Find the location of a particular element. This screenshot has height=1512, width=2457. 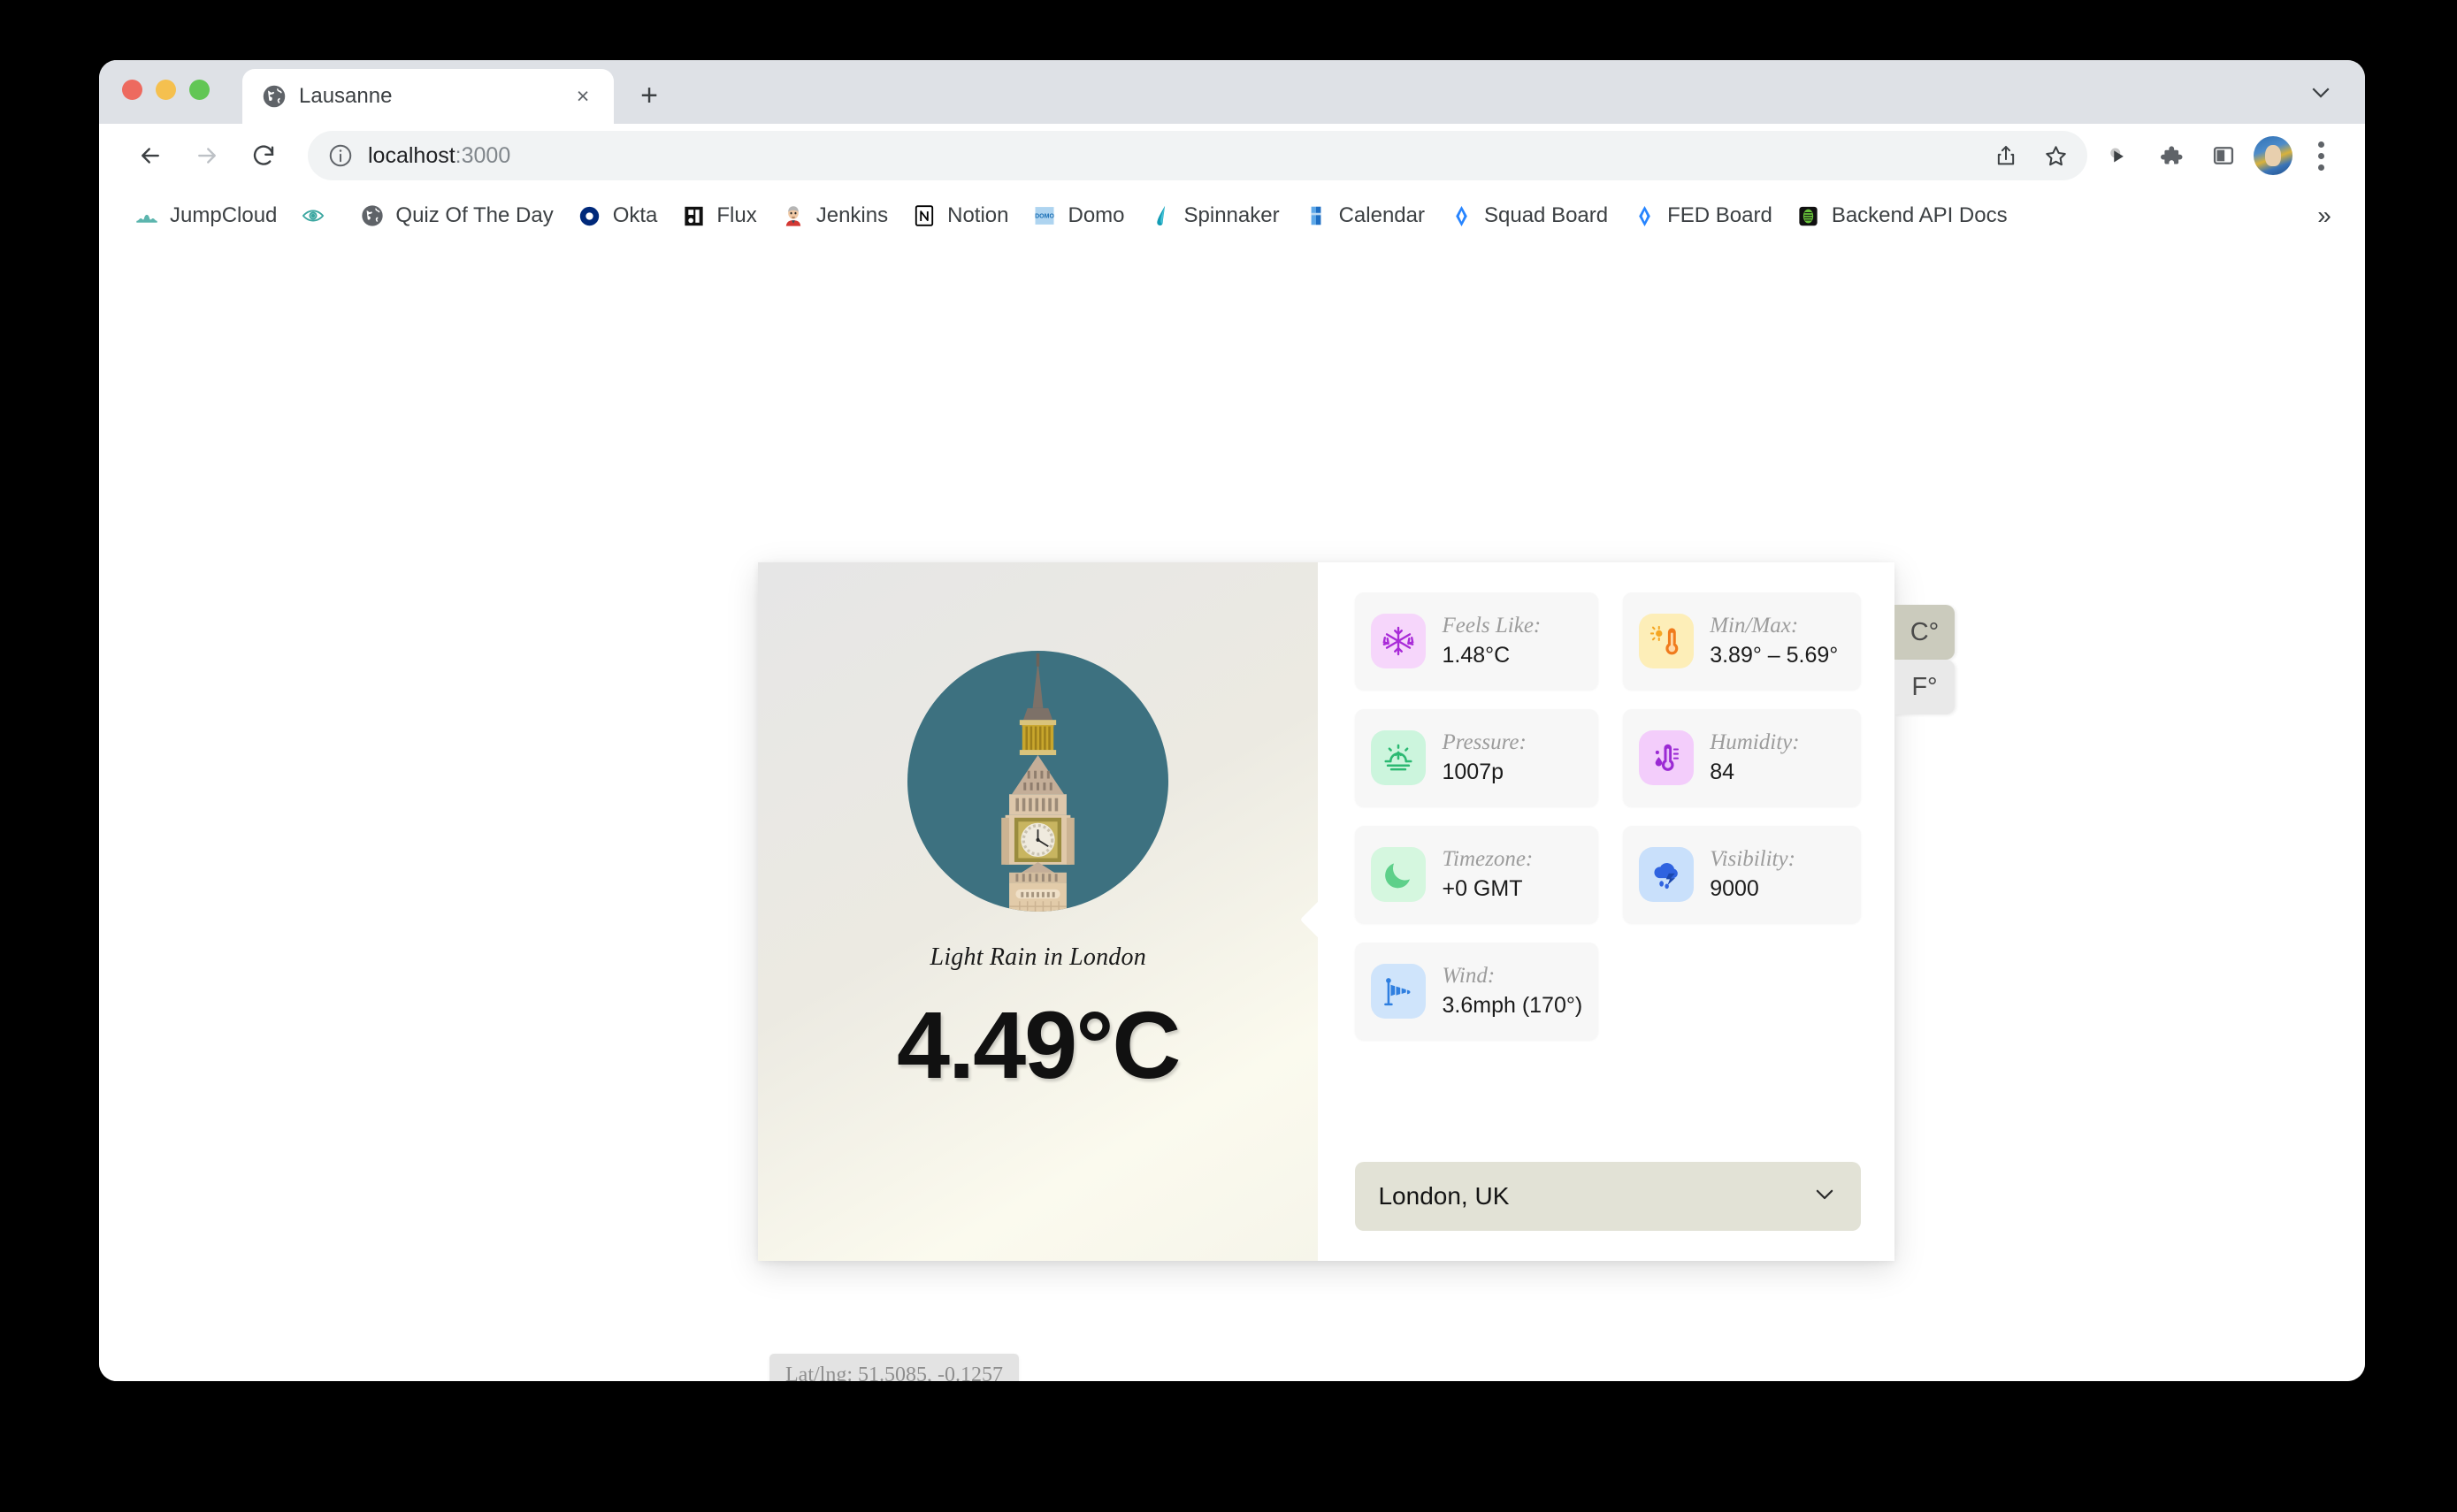

bookmark-notion: Notion is located at coordinates (960, 215).